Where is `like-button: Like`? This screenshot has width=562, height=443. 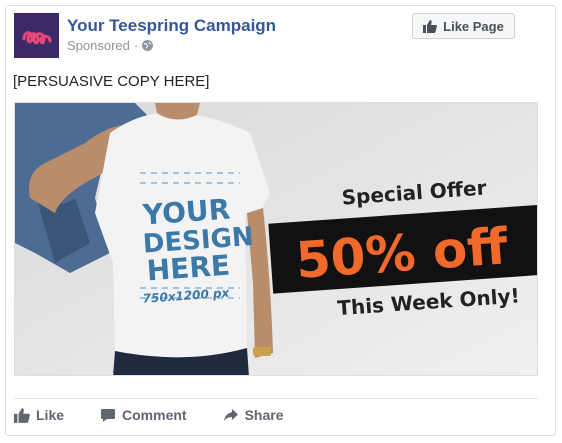
like-button: Like is located at coordinates (39, 415).